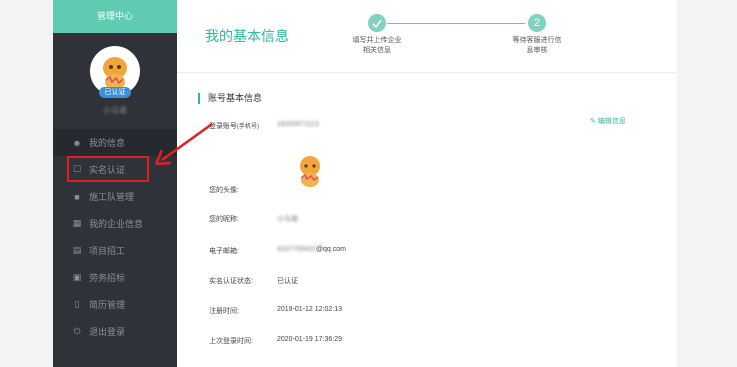 This screenshot has width=737, height=367. I want to click on sidebar-username: 小马哥, so click(115, 110).